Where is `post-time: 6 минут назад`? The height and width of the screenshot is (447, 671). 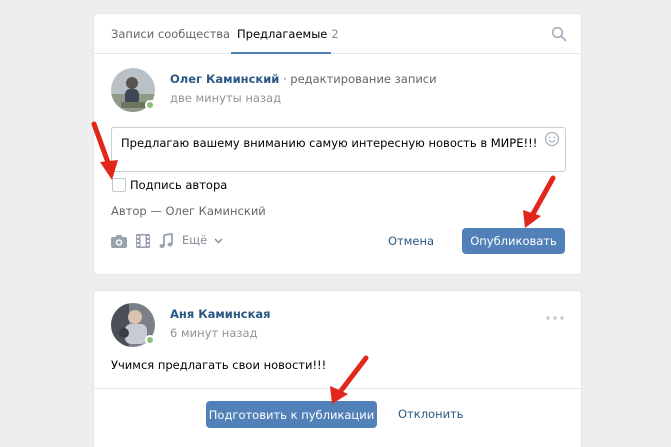 post-time: 6 минут назад is located at coordinates (213, 333).